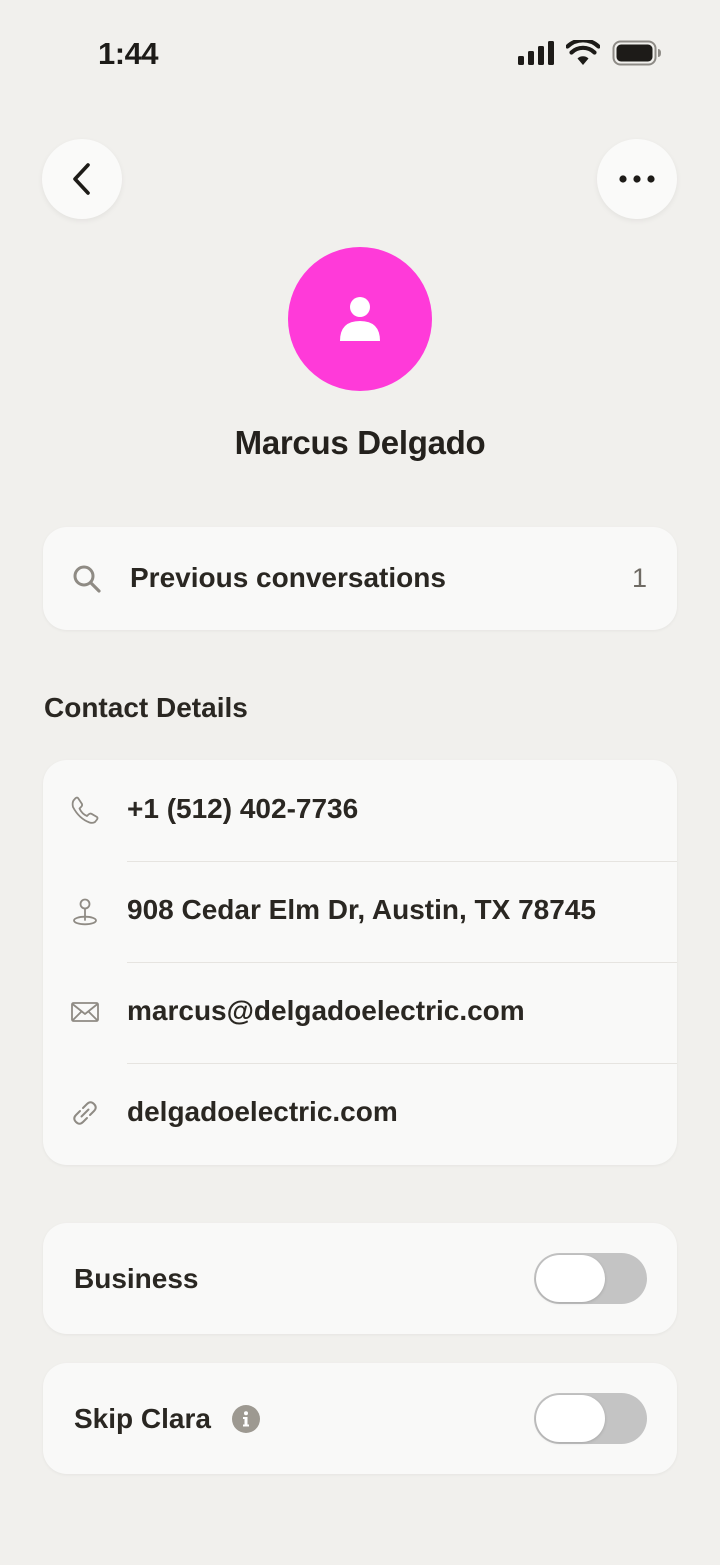  What do you see at coordinates (326, 1010) in the screenshot?
I see `email-value: marcus@delgadoelectric.com` at bounding box center [326, 1010].